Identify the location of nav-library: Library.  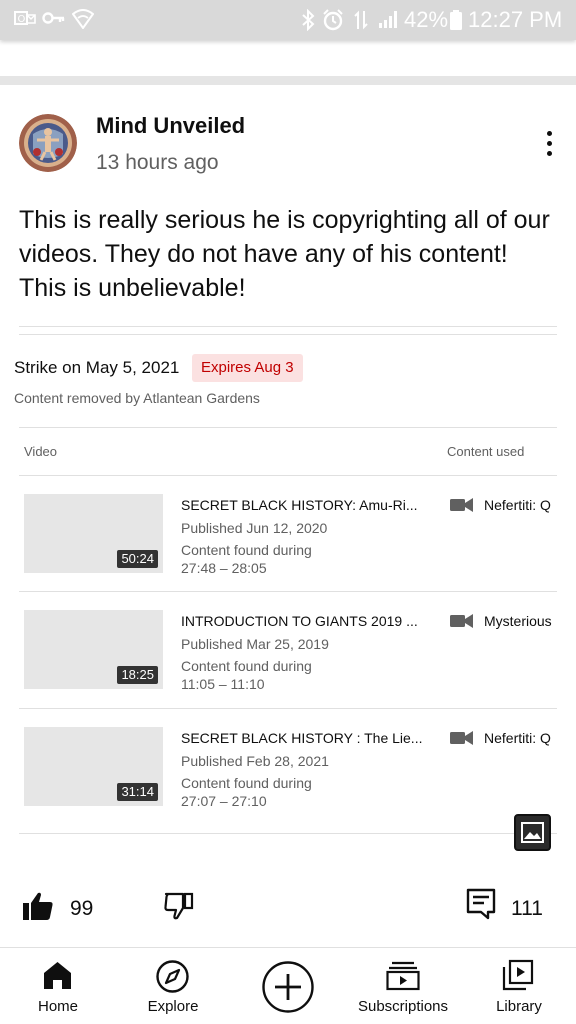
(518, 986).